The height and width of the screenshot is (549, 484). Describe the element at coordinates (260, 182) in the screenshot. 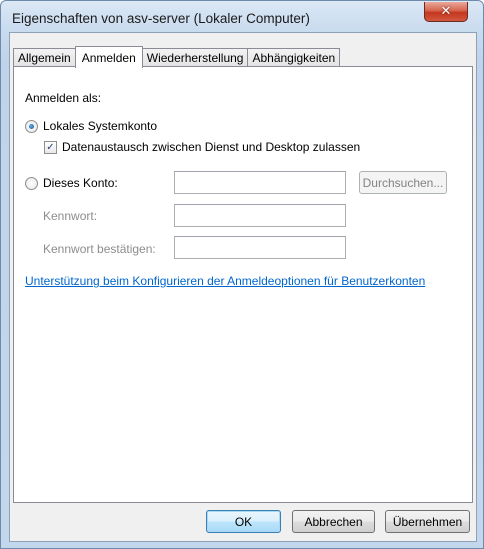

I see `account-input` at that location.